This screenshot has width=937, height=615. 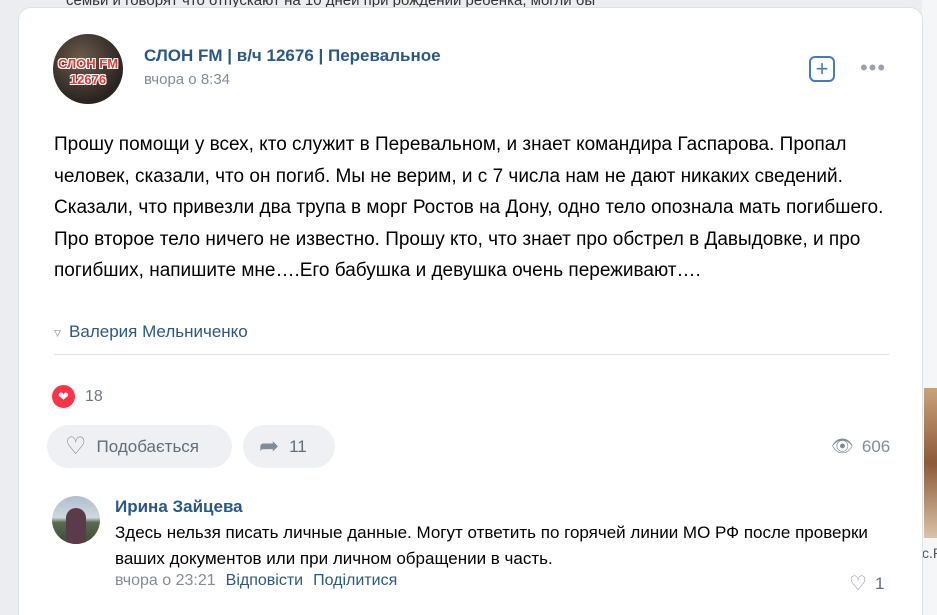 I want to click on share-comment-link: Поділитися, so click(x=355, y=581).